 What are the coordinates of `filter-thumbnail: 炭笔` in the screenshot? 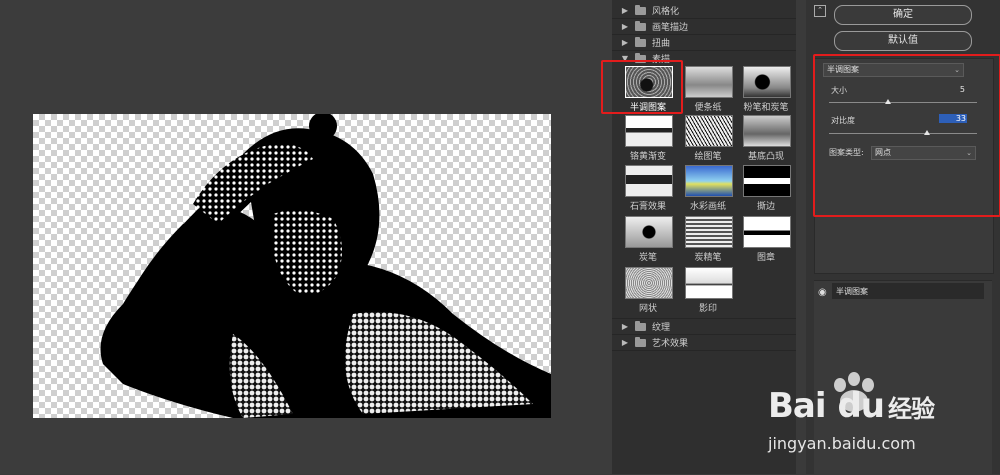 It's located at (651, 239).